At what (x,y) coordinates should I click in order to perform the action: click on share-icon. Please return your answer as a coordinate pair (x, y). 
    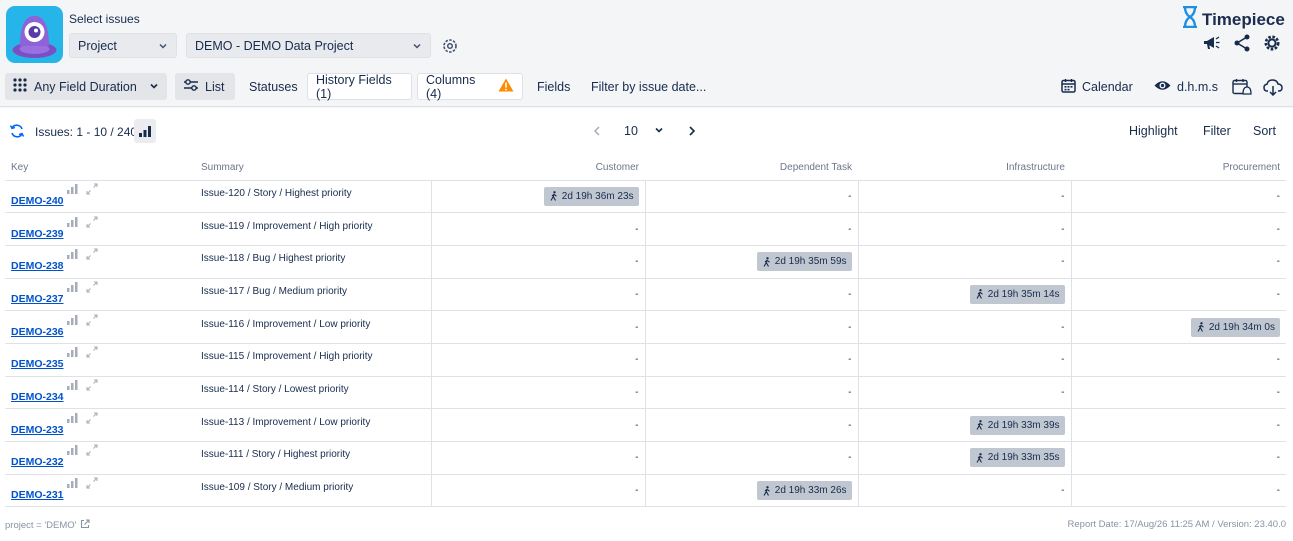
    Looking at the image, I should click on (1242, 43).